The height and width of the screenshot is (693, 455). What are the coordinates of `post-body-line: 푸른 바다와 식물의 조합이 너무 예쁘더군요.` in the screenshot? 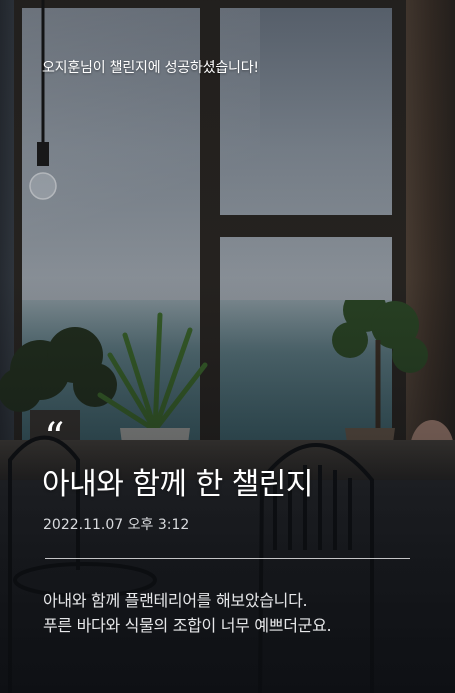 It's located at (187, 625).